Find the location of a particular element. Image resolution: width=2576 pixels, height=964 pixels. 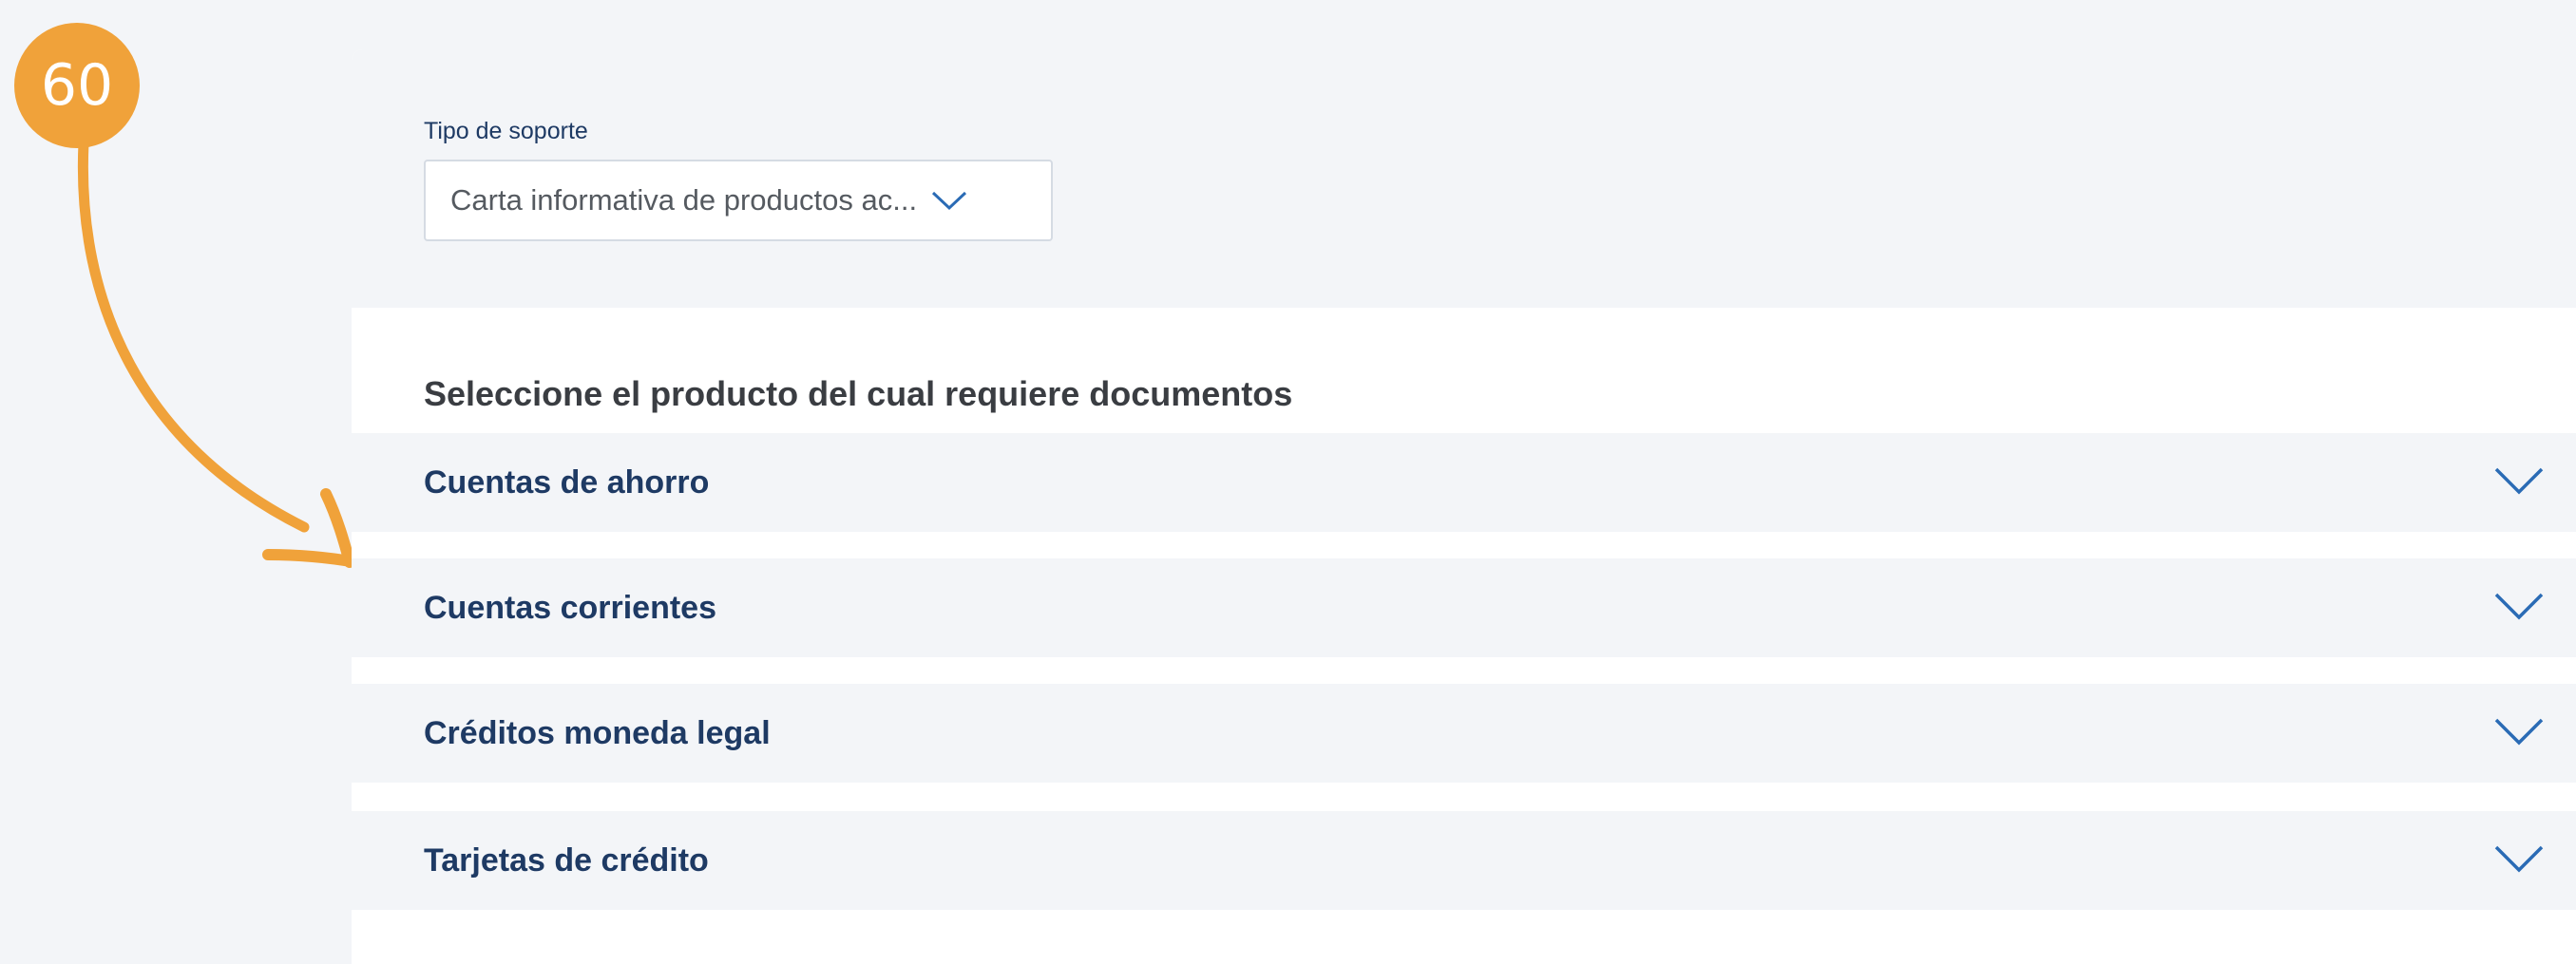

accordion-cuentas-corrientes: Cuentas corrientes is located at coordinates (1464, 607).